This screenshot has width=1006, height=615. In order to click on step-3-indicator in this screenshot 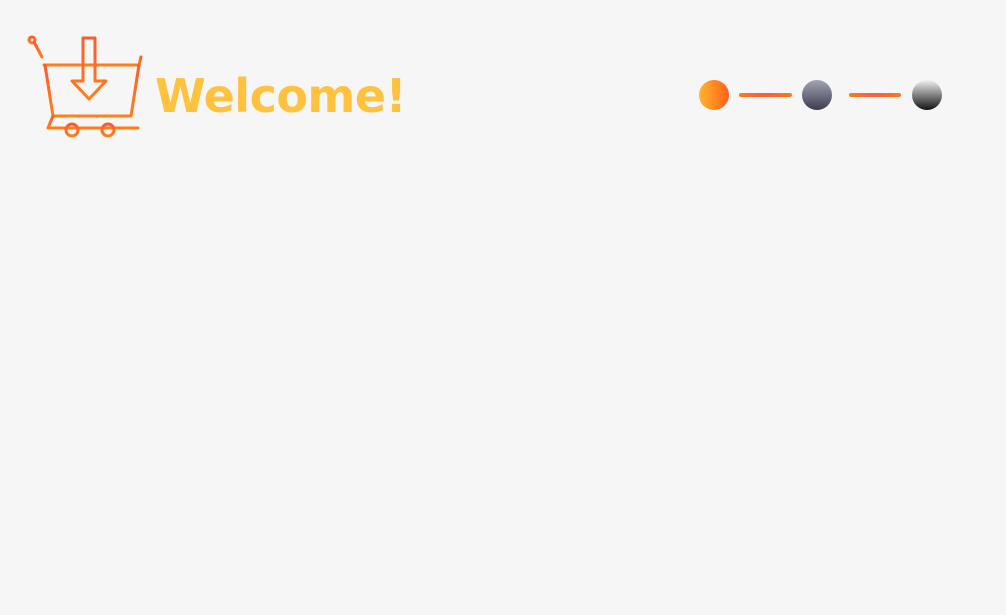, I will do `click(927, 95)`.